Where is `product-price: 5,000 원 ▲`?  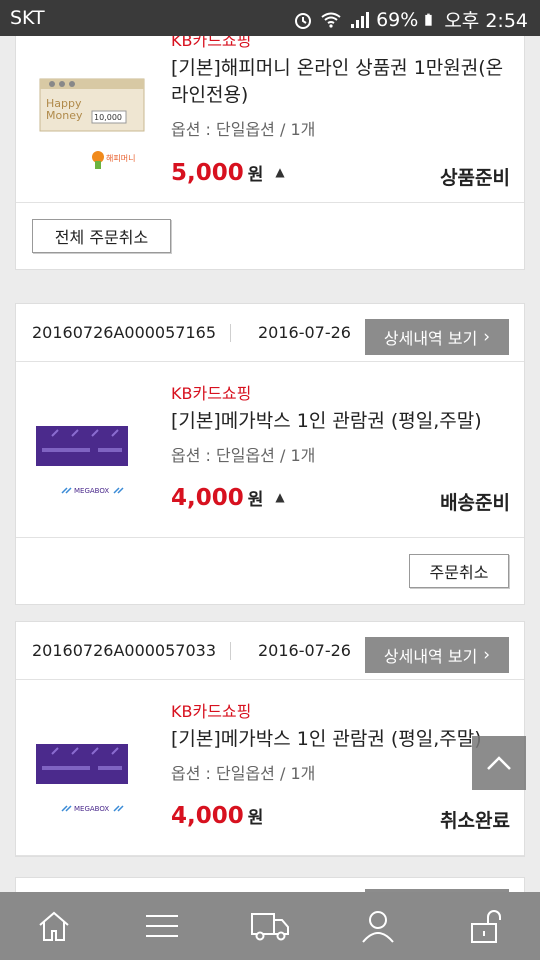 product-price: 5,000 원 ▲ is located at coordinates (228, 173).